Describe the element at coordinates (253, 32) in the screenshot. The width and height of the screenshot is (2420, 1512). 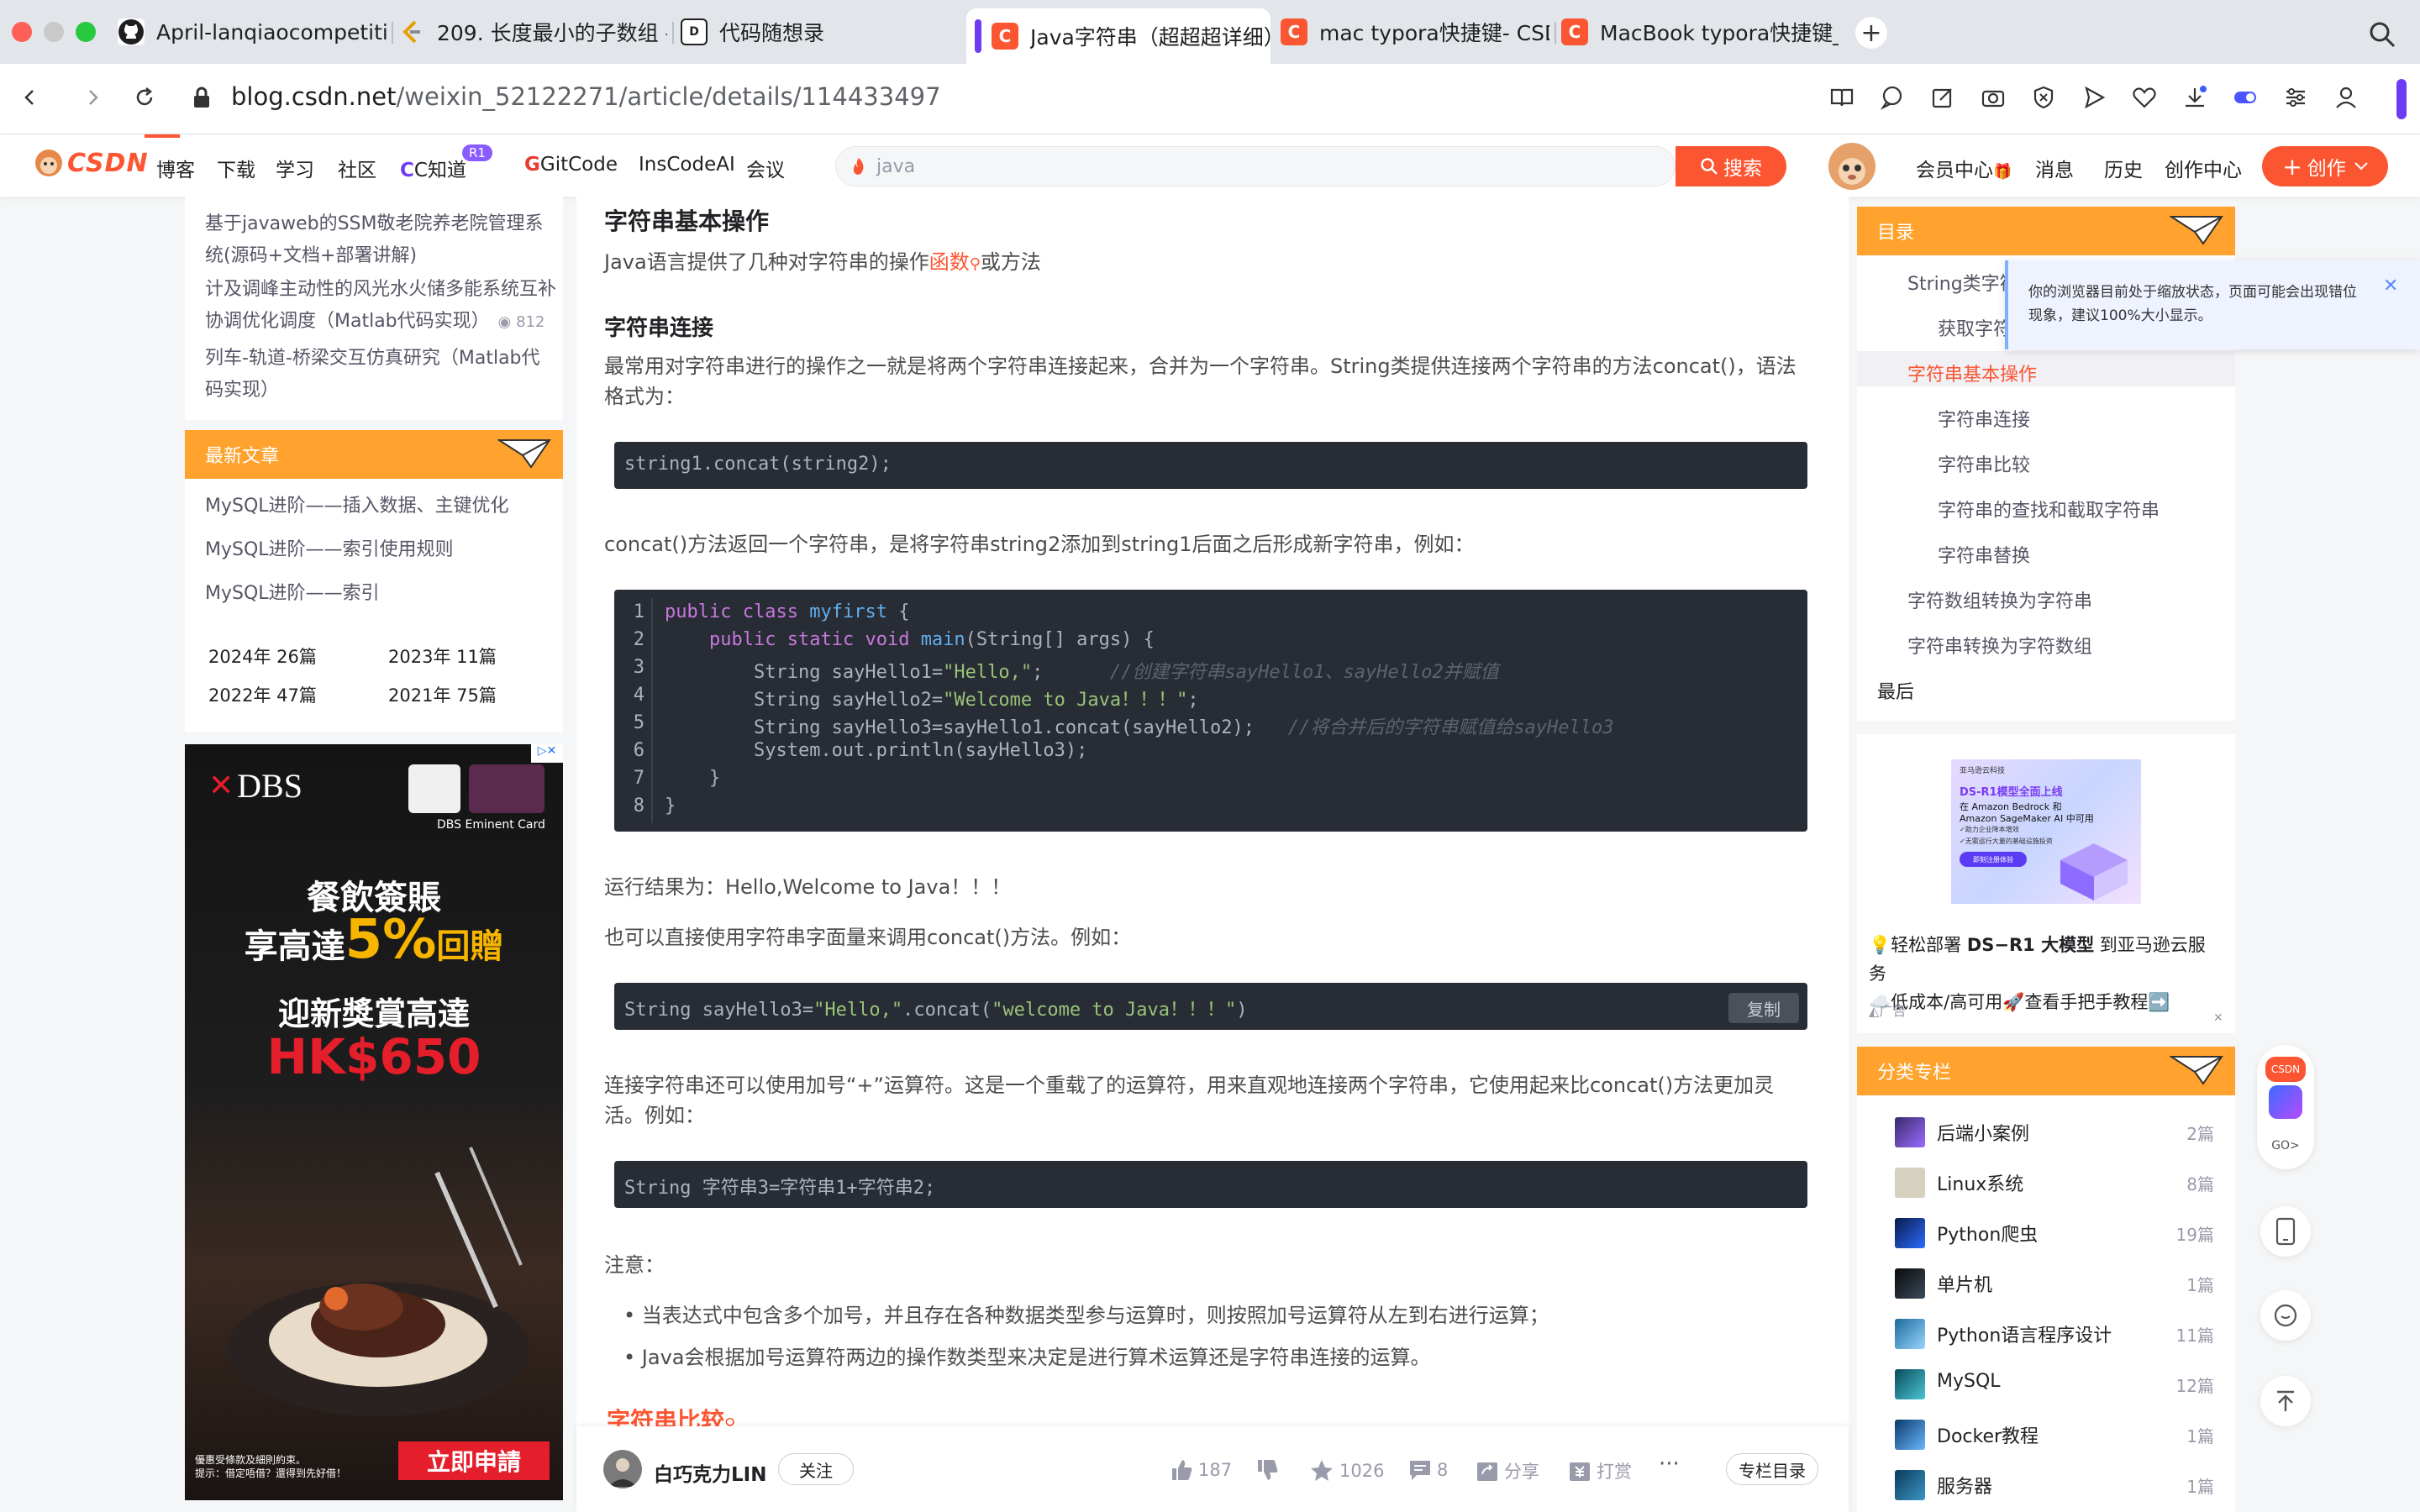
I see `browser-tab: April-lanqiaocompetition` at that location.